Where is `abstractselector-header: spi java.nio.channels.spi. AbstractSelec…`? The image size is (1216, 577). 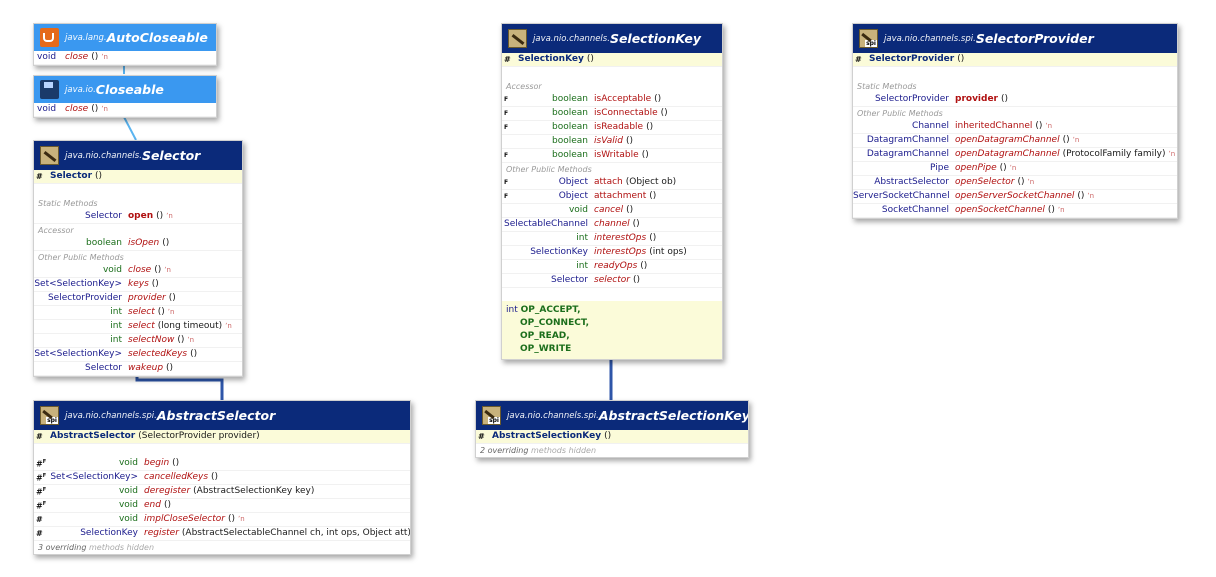 abstractselector-header: spi java.nio.channels.spi. AbstractSelec… is located at coordinates (222, 415).